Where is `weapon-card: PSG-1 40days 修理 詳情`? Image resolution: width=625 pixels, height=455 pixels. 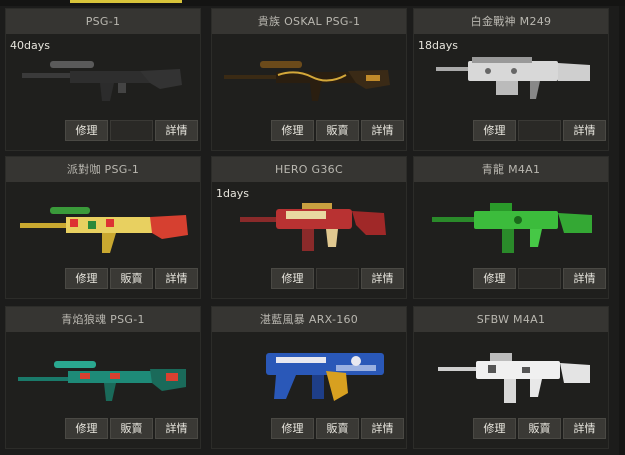 weapon-card: PSG-1 40days 修理 詳情 is located at coordinates (103, 79).